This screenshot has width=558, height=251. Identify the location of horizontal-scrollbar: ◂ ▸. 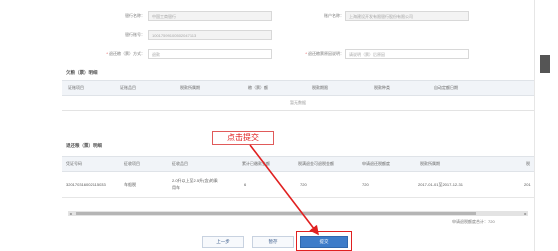
(298, 213).